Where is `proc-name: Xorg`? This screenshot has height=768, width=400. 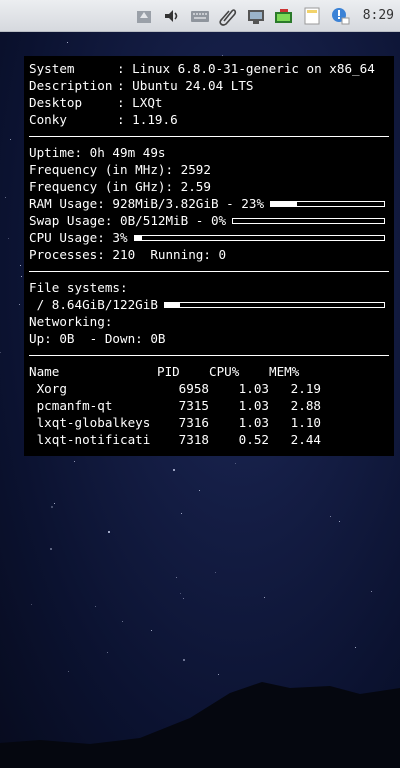 proc-name: Xorg is located at coordinates (48, 388).